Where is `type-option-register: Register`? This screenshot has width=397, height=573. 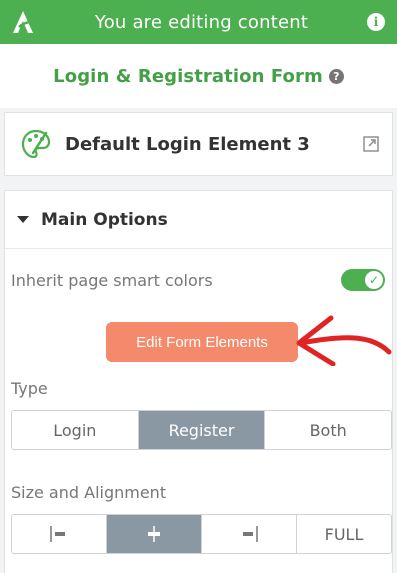 type-option-register: Register is located at coordinates (202, 430).